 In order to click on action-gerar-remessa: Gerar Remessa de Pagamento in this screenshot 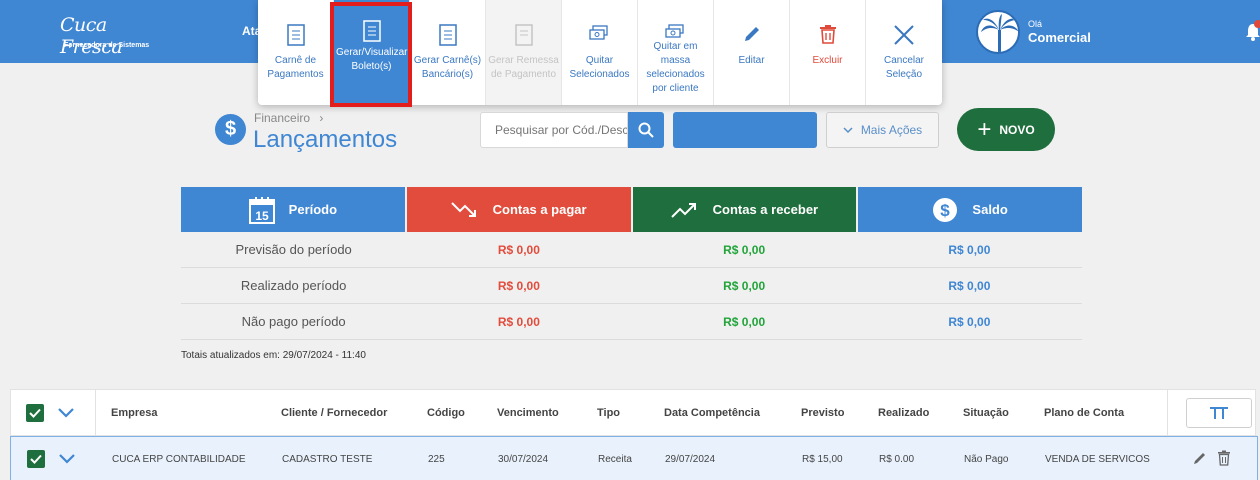, I will do `click(524, 52)`.